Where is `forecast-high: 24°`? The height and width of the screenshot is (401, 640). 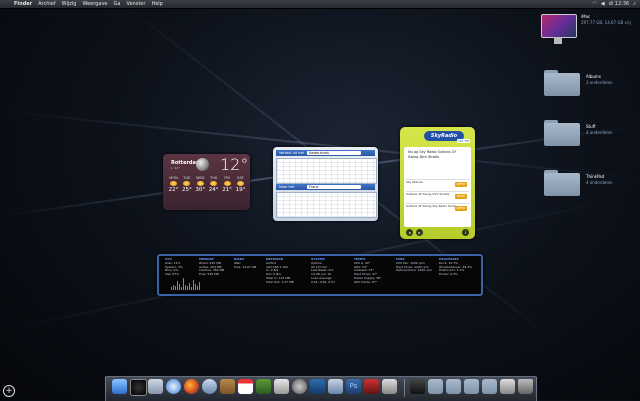
forecast-high: 24° is located at coordinates (213, 190).